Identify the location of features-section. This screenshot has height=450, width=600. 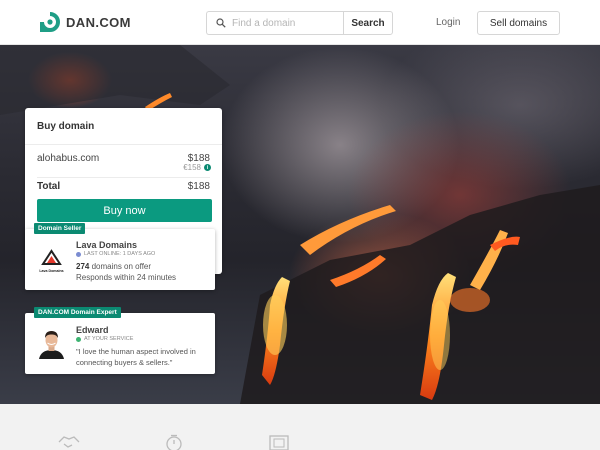
(300, 427).